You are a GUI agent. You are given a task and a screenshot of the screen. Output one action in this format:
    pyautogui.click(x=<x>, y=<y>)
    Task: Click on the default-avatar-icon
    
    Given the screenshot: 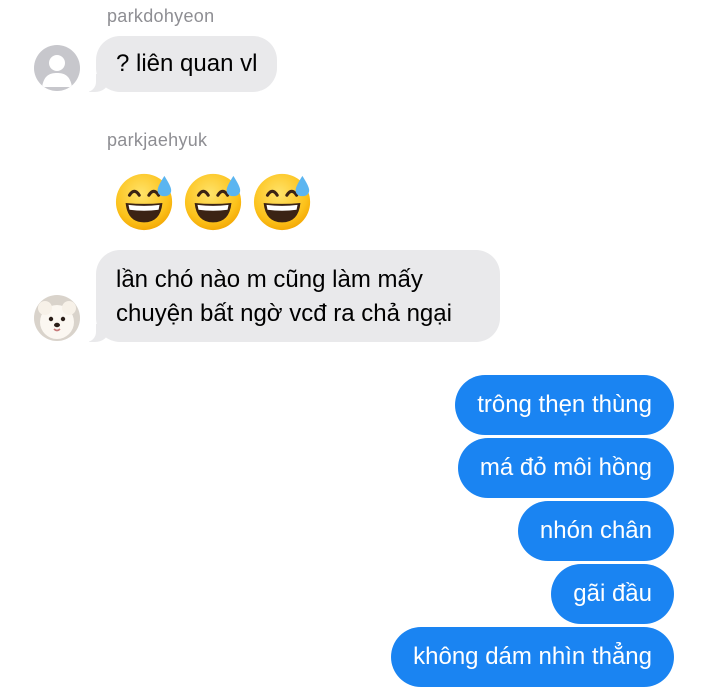 What is the action you would take?
    pyautogui.click(x=57, y=68)
    